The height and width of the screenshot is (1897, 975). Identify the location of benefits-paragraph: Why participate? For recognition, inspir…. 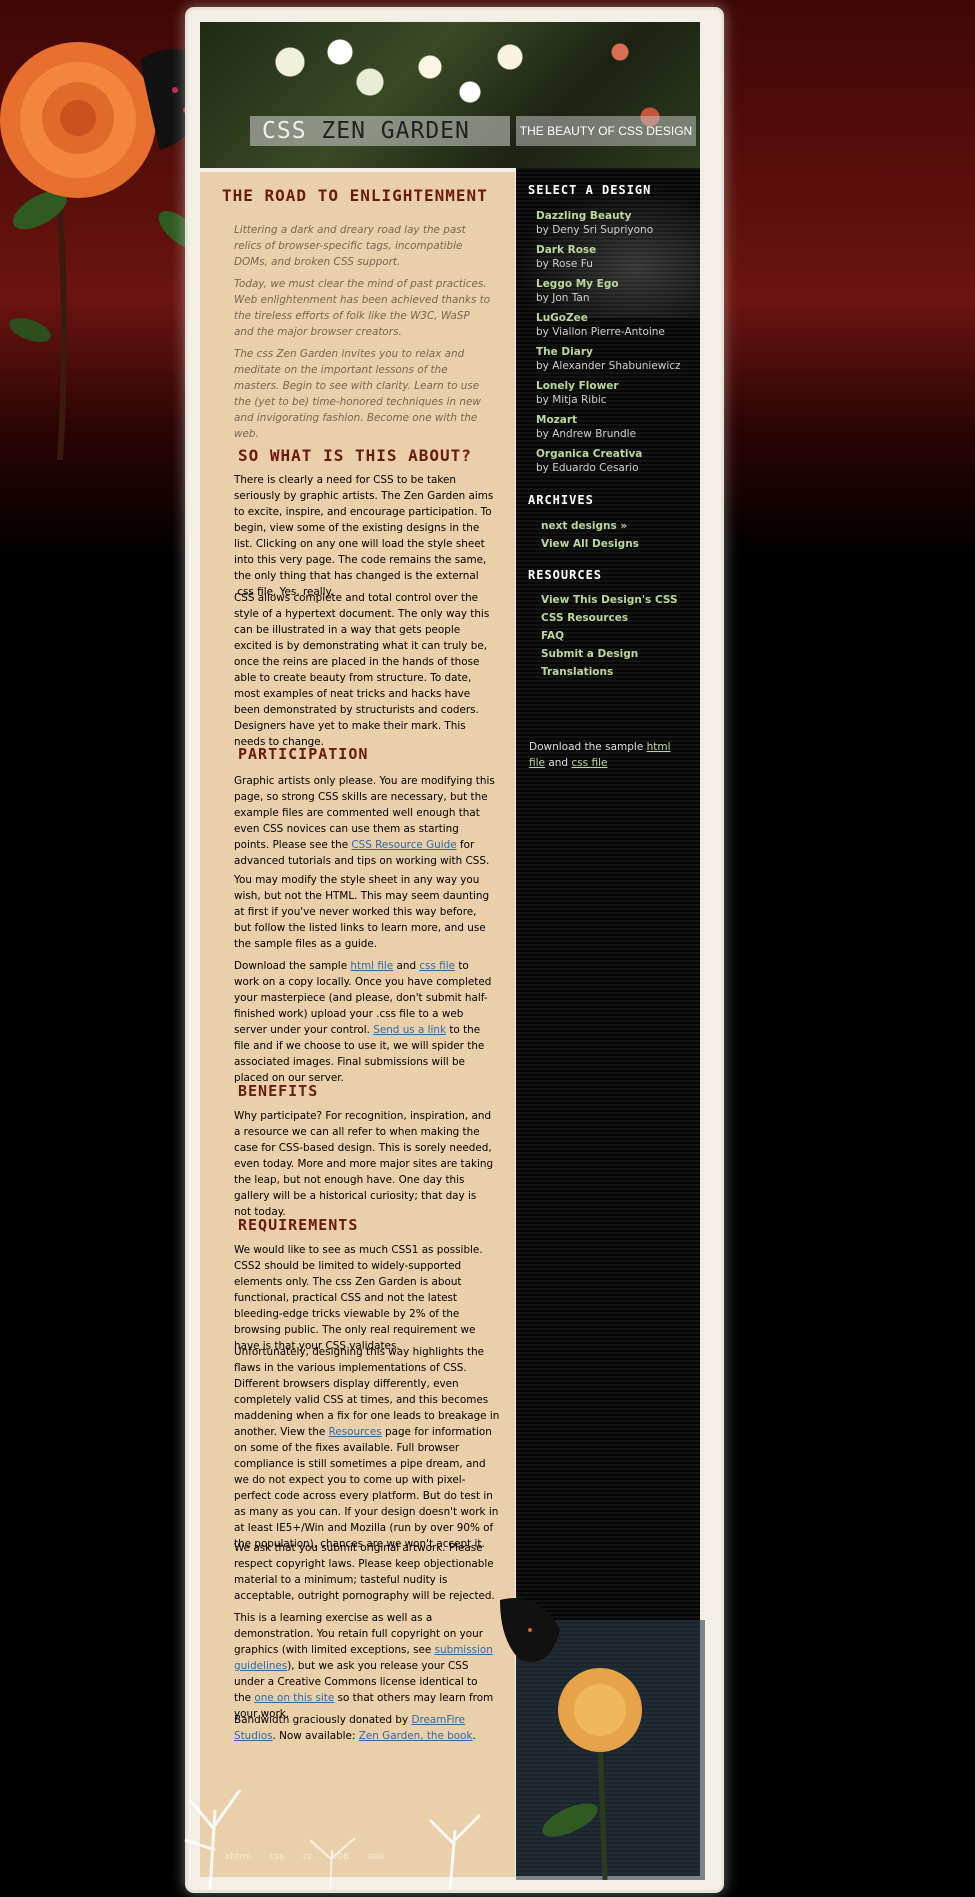
(364, 1164).